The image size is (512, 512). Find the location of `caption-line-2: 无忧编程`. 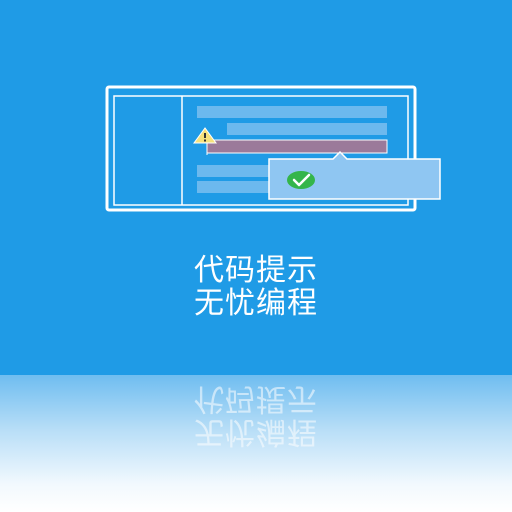

caption-line-2: 无忧编程 is located at coordinates (256, 303).